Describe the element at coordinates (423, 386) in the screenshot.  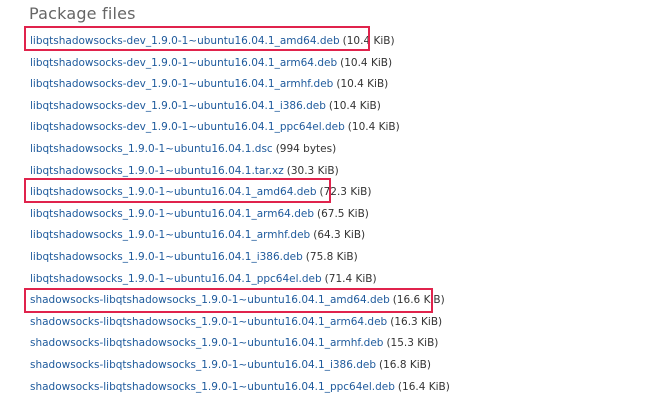
I see `file-size: (16.4 KiB)` at that location.